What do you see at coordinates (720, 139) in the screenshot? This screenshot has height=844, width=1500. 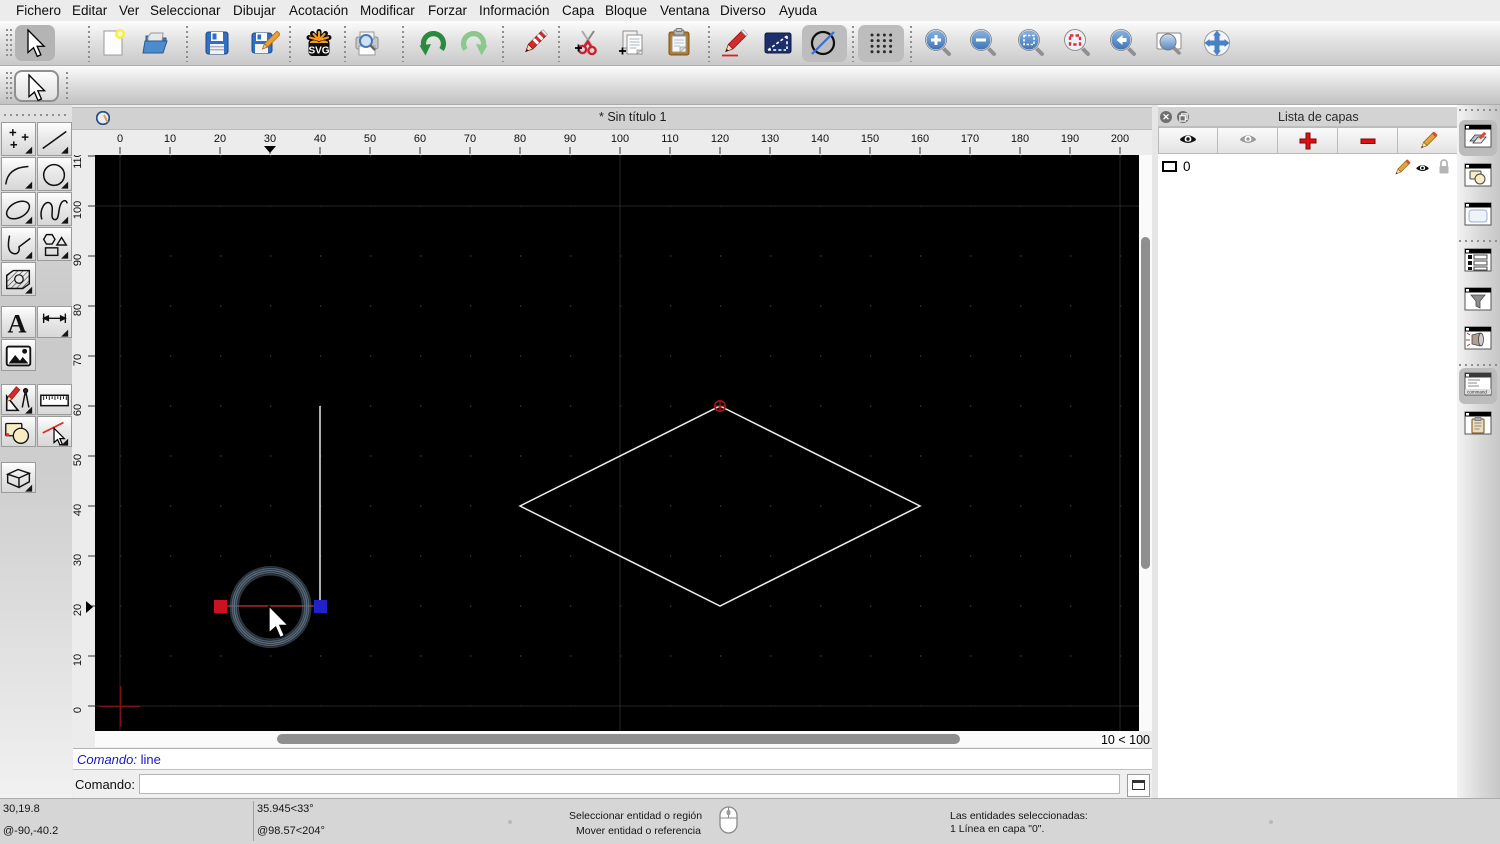 I see `svg-text: 120` at bounding box center [720, 139].